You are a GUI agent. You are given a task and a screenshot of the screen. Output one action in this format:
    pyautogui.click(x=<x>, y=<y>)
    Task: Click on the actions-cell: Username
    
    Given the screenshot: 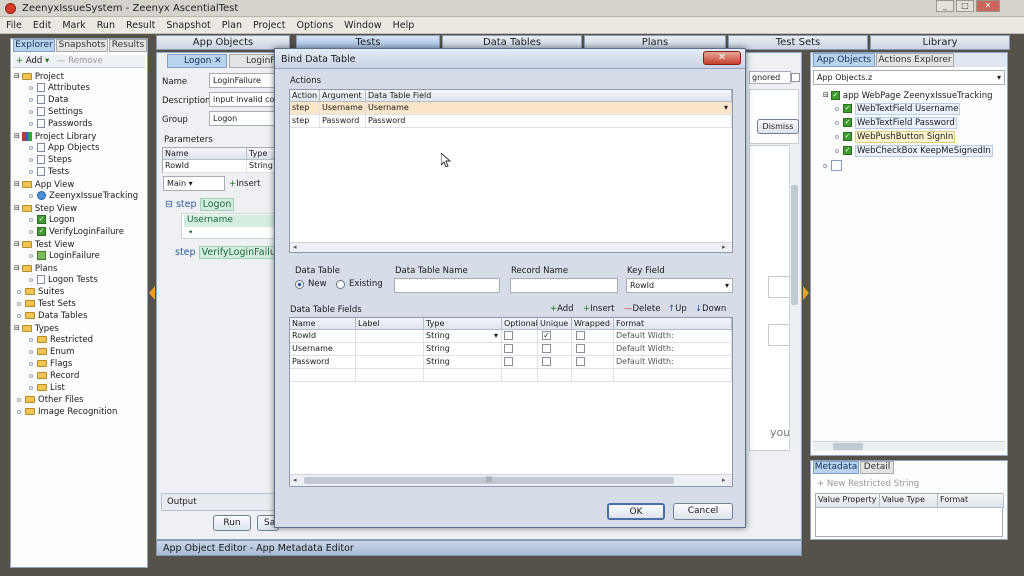 What is the action you would take?
    pyautogui.click(x=343, y=108)
    